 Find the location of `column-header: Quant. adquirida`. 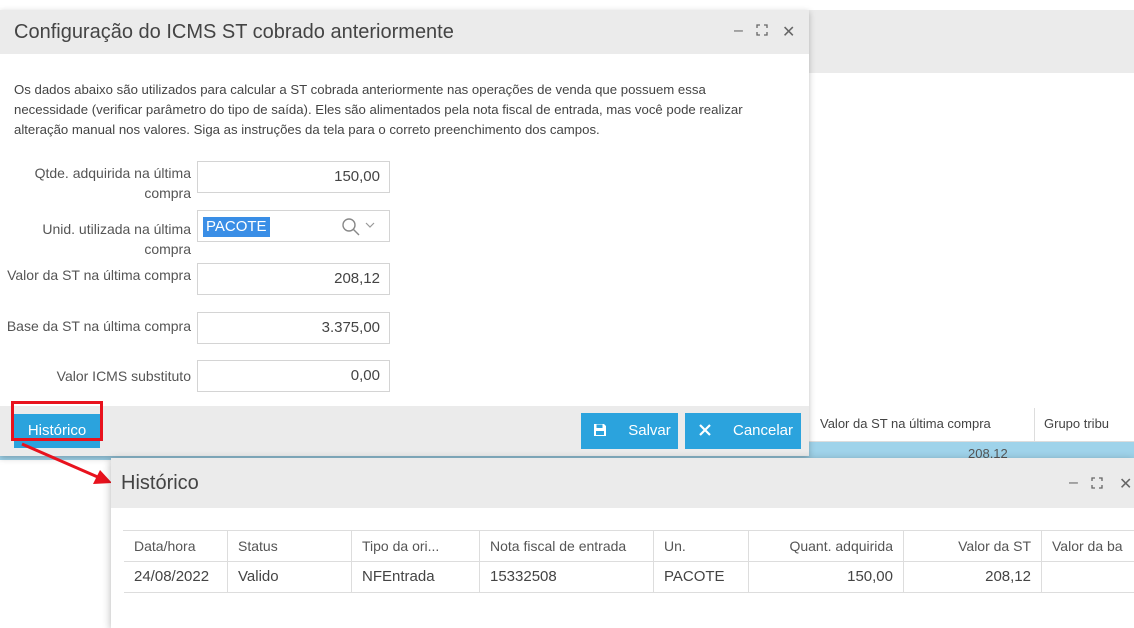

column-header: Quant. adquirida is located at coordinates (826, 546).